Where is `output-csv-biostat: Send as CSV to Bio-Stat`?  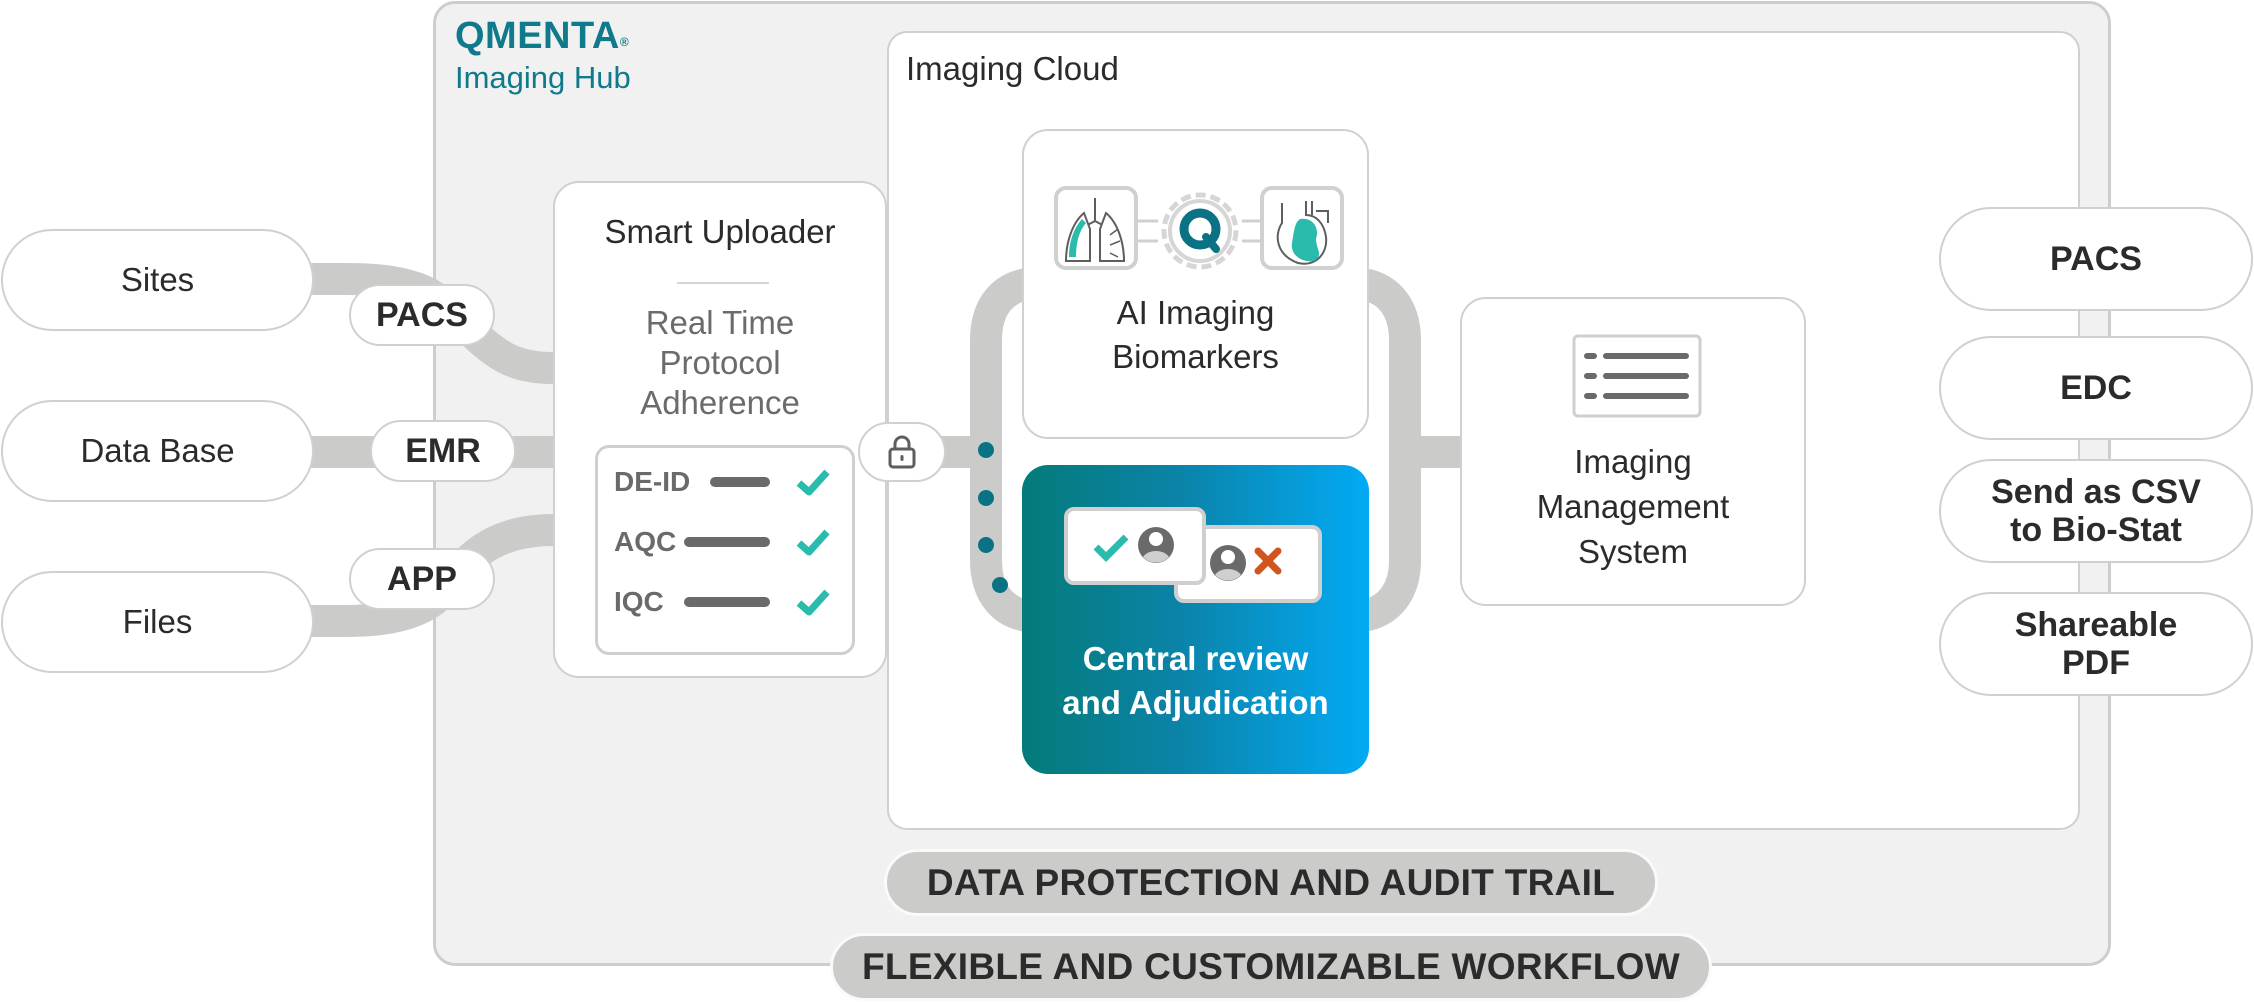
output-csv-biostat: Send as CSV to Bio-Stat is located at coordinates (2096, 511).